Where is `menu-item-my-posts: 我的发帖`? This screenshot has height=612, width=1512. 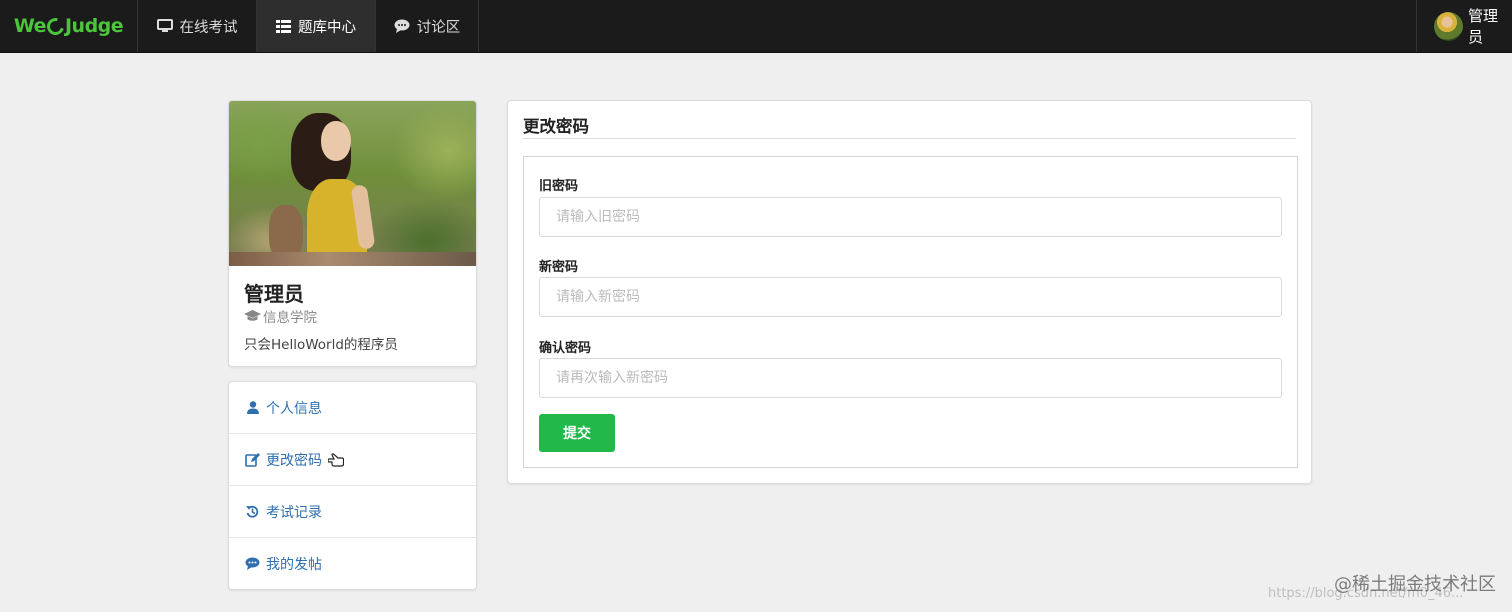 menu-item-my-posts: 我的发帖 is located at coordinates (352, 563).